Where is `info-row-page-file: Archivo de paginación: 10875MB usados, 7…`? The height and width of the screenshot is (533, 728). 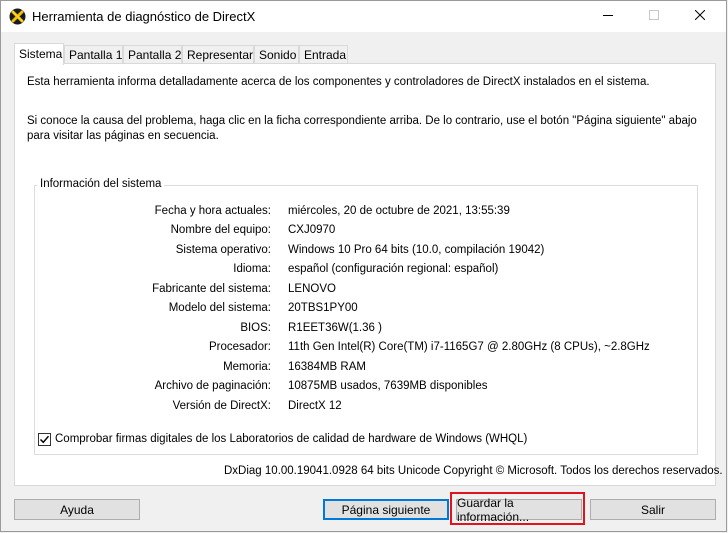 info-row-page-file: Archivo de paginación: 10875MB usados, 7… is located at coordinates (321, 386).